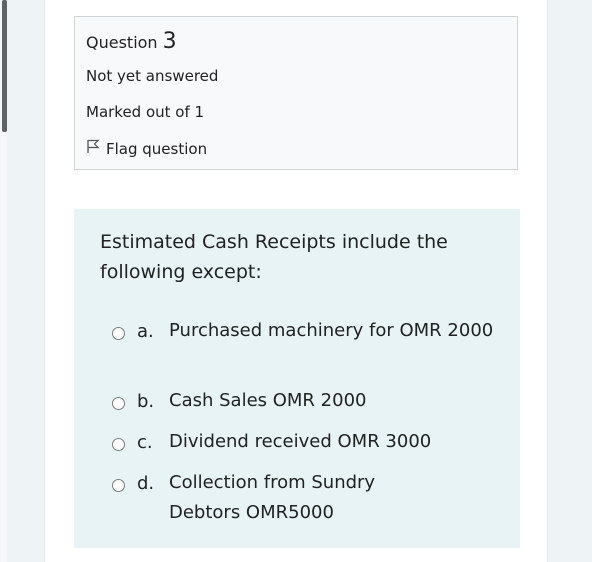  Describe the element at coordinates (169, 41) in the screenshot. I see `question-number: 3` at that location.